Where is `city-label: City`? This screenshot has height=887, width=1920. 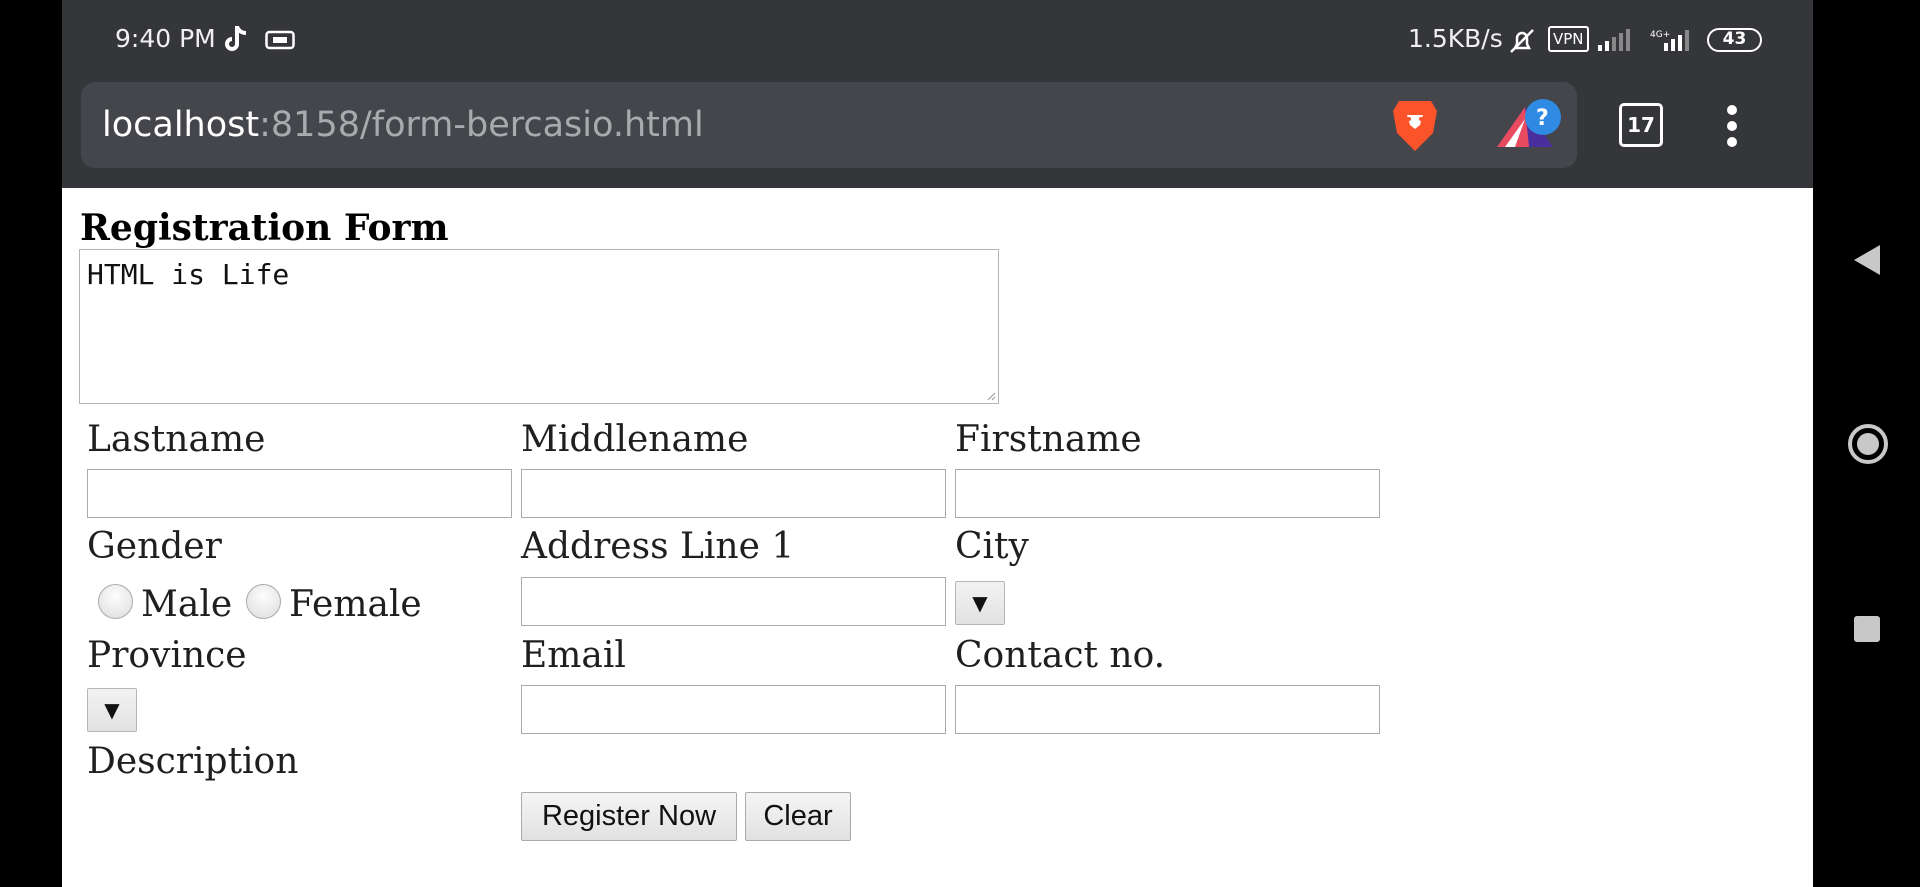
city-label: City is located at coordinates (992, 546).